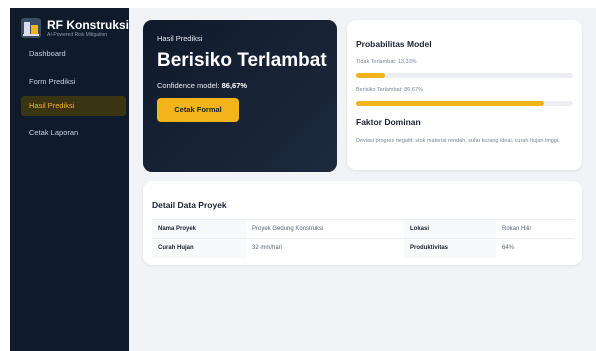 The height and width of the screenshot is (351, 596). Describe the element at coordinates (535, 248) in the screenshot. I see `detail-value: 64%` at that location.